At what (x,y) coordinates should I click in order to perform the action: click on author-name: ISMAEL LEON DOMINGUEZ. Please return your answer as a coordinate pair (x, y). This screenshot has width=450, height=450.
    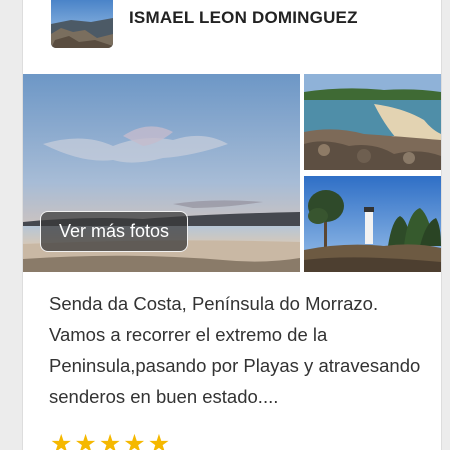
    Looking at the image, I should click on (243, 18).